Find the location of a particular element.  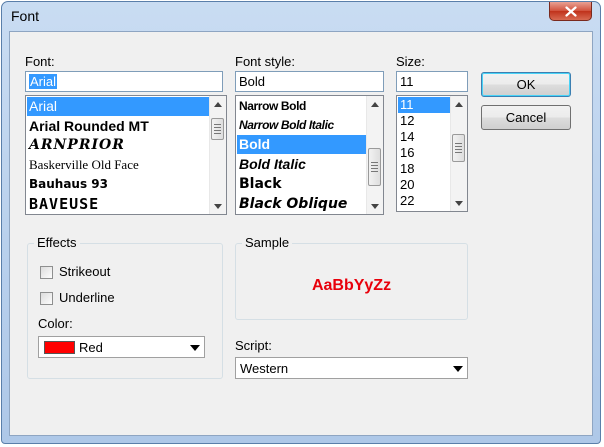

close-button is located at coordinates (570, 11).